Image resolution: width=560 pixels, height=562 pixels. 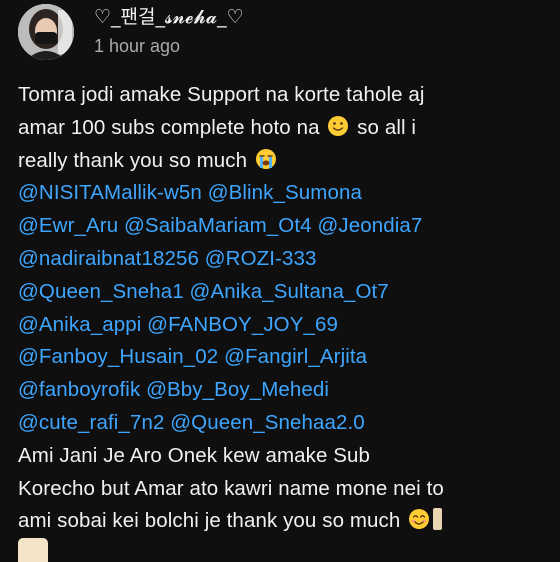 I want to click on post-text-line: Ami Jani Je Aro Onek kew amake Sub, so click(x=283, y=456).